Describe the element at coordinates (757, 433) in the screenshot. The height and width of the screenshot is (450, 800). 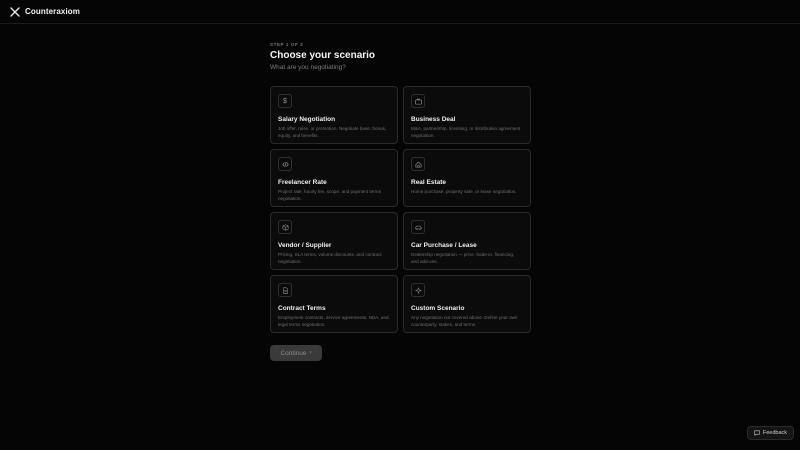
I see `message-icon` at that location.